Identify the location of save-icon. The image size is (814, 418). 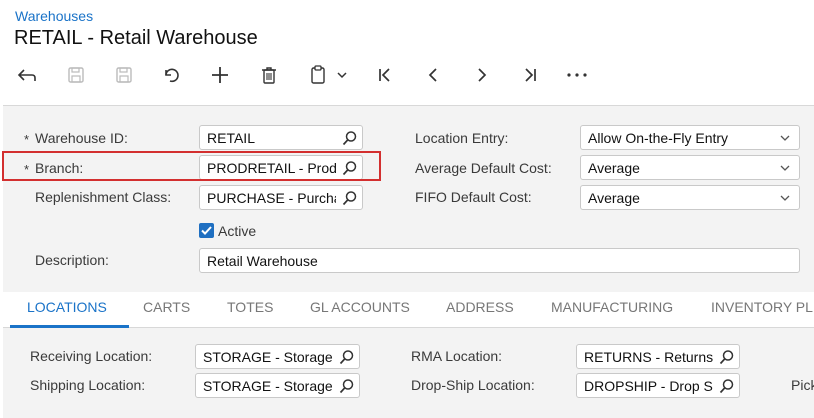
(124, 75).